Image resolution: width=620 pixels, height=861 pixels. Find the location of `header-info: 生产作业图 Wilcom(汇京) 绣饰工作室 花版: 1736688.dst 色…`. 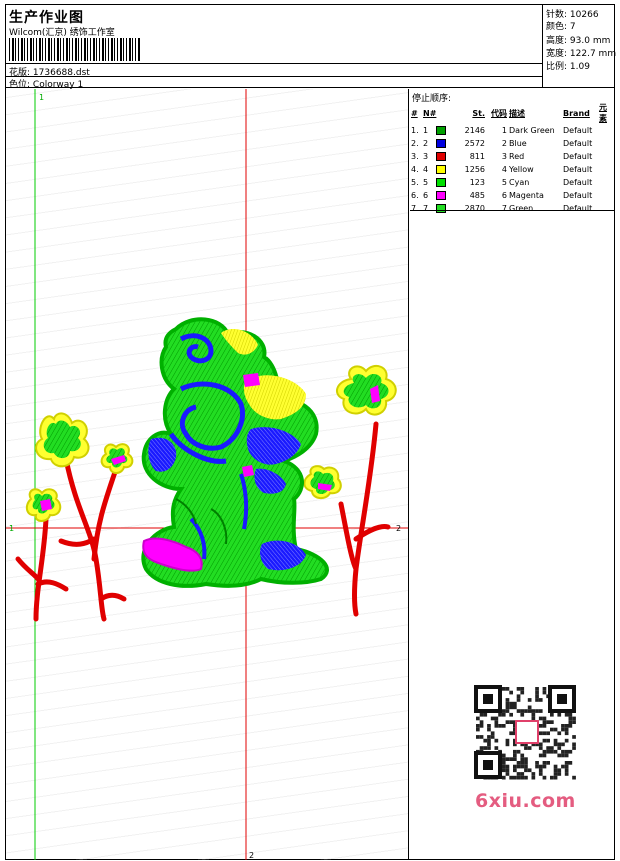

header-info: 生产作业图 Wilcom(汇京) 绣饰工作室 花版: 1736688.dst 色… is located at coordinates (274, 47).